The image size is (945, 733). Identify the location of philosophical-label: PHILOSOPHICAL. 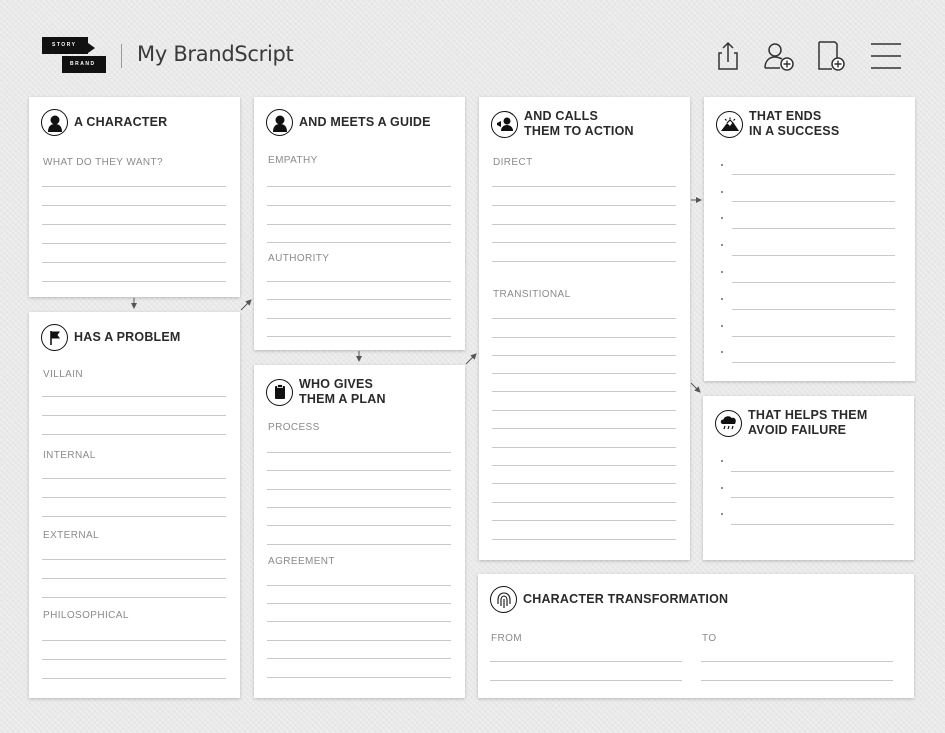
(86, 615).